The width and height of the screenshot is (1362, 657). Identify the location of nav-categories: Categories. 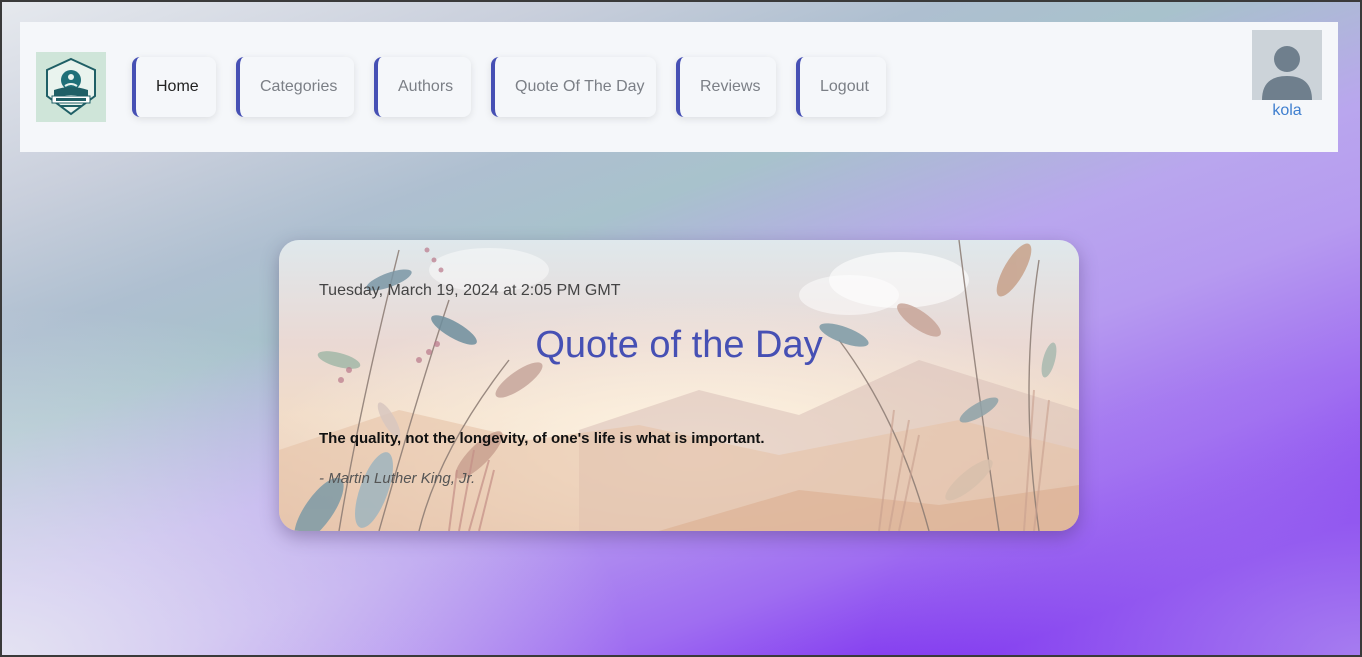
(295, 87).